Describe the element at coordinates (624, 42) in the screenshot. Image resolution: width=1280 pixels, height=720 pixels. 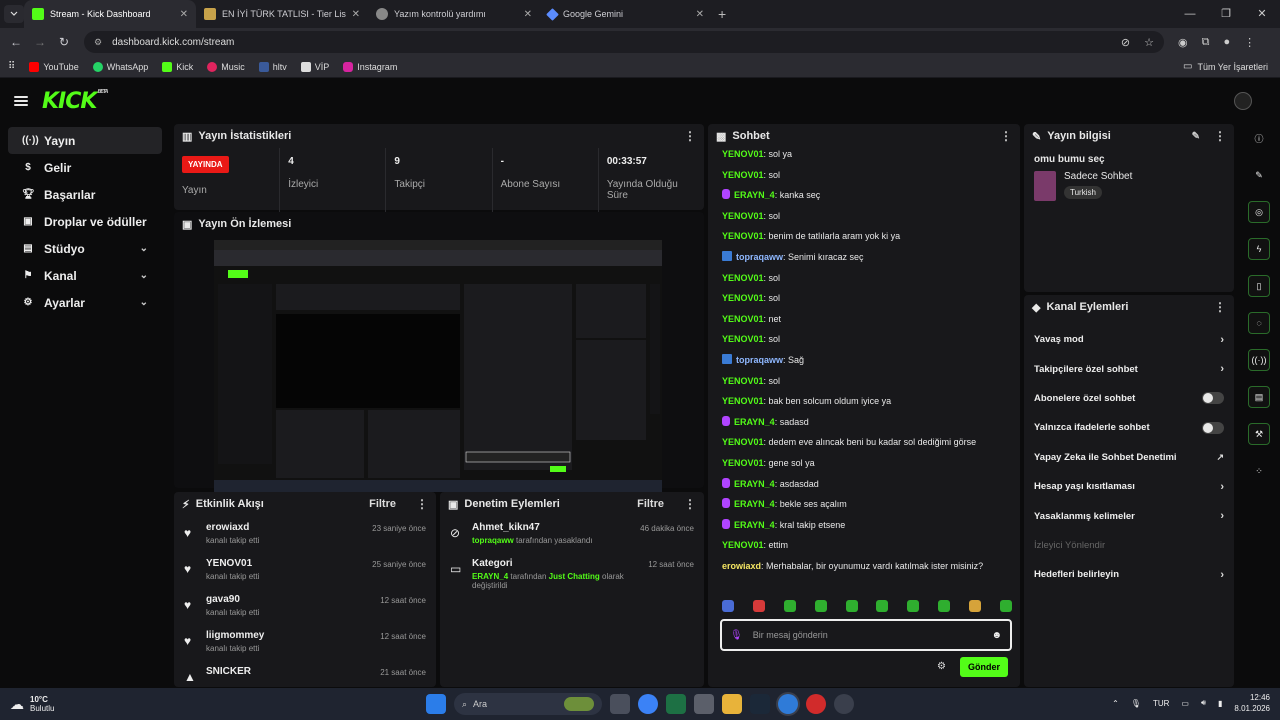
I see `url-field: ⚙ dashboard.kick.com/stream ⊘ ☆` at that location.